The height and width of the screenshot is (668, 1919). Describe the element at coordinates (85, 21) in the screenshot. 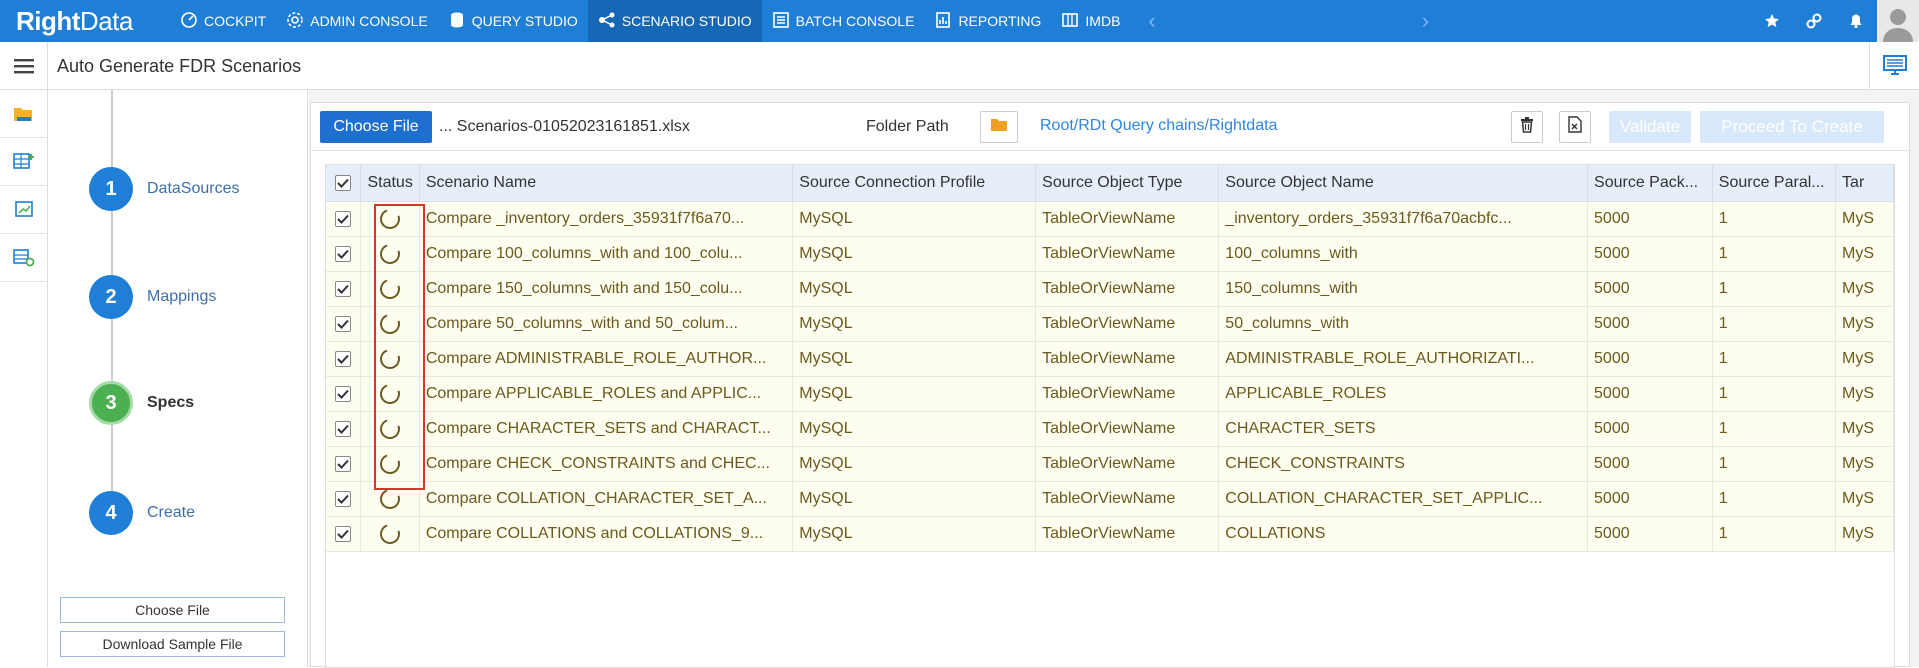

I see `app-logo: Right Data` at that location.